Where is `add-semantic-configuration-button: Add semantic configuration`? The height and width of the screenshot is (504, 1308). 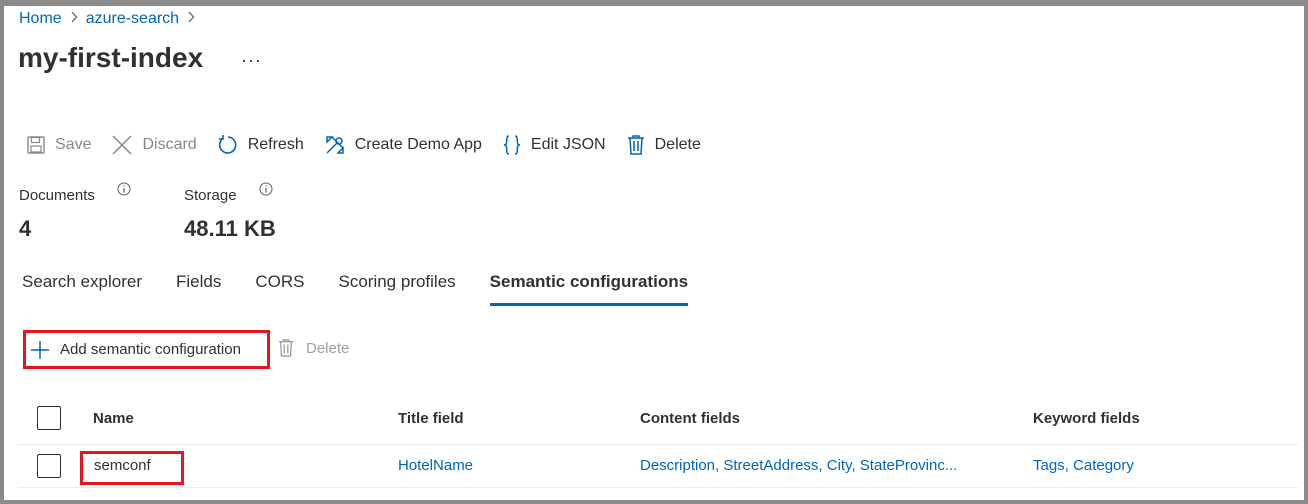 add-semantic-configuration-button: Add semantic configuration is located at coordinates (146, 349).